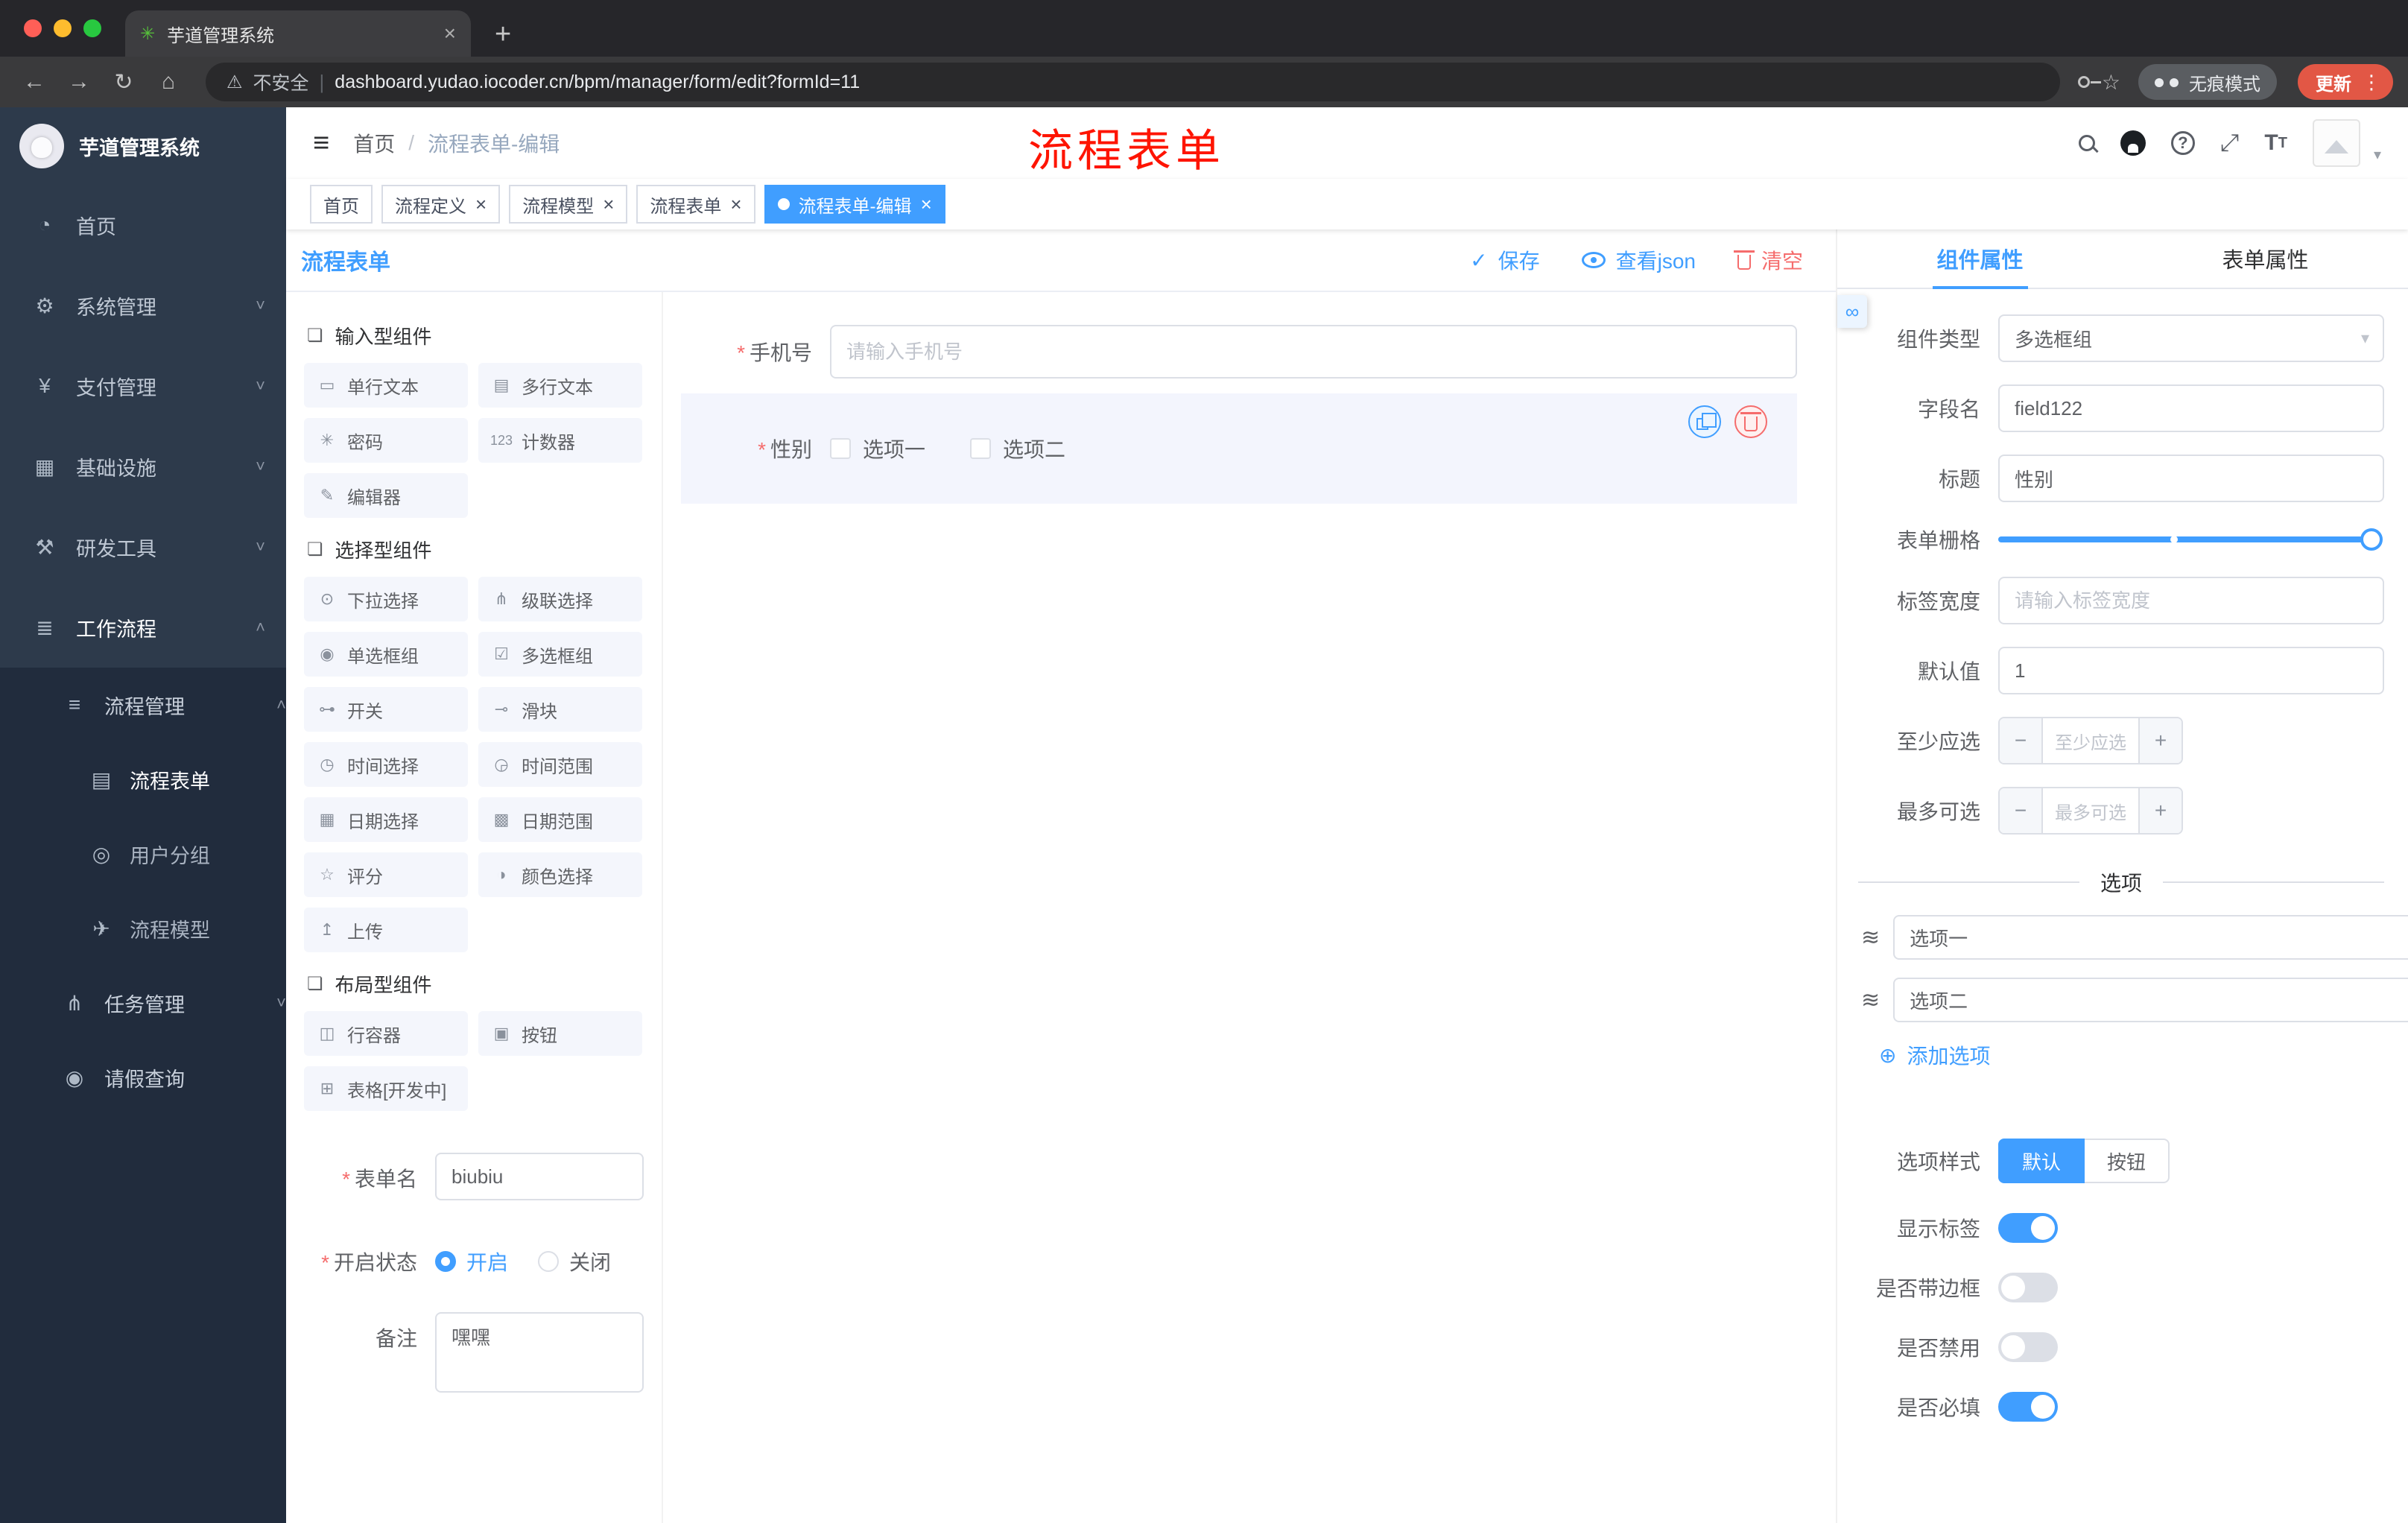  What do you see at coordinates (386, 386) in the screenshot?
I see `palette-item-single-line-text: ▭ 单行文本` at bounding box center [386, 386].